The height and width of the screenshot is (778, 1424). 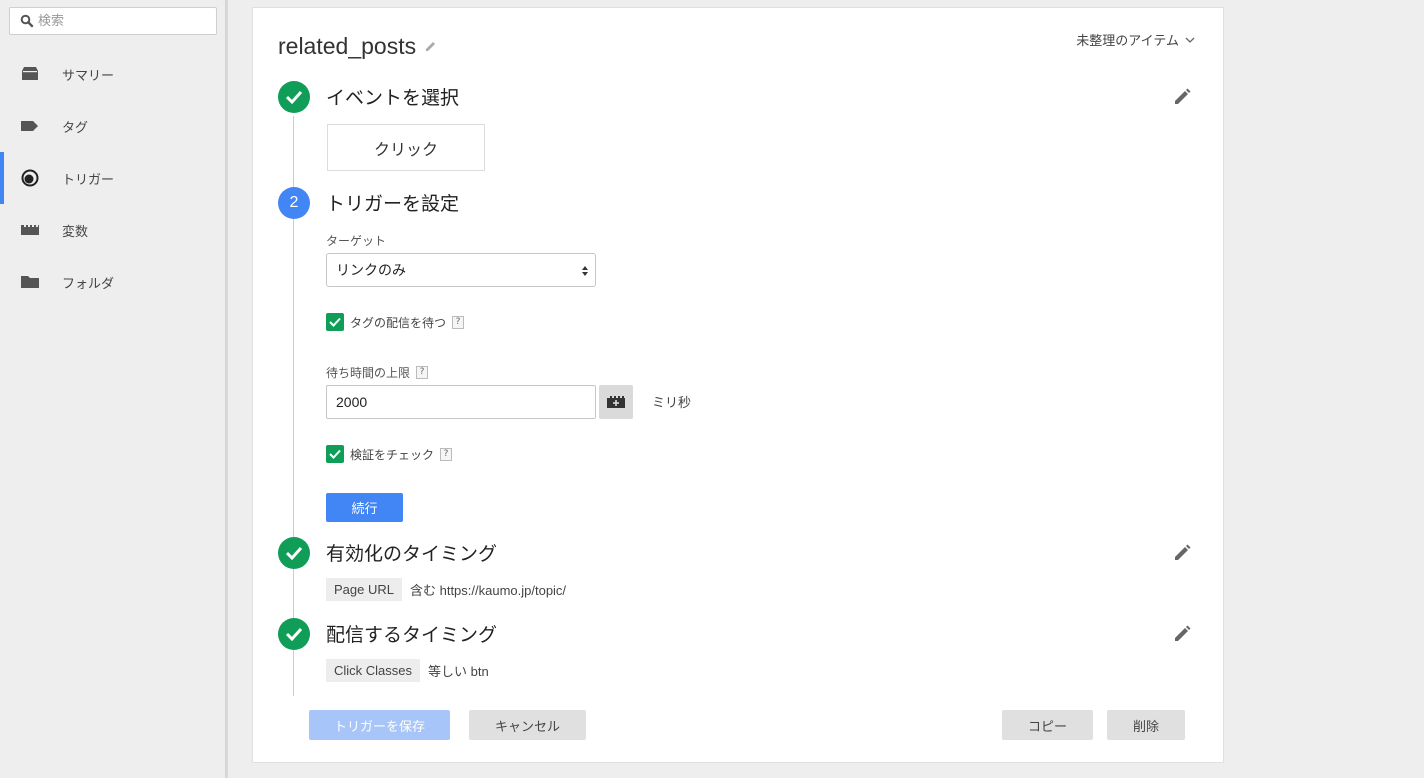 I want to click on target-label: ターゲット, so click(x=356, y=240).